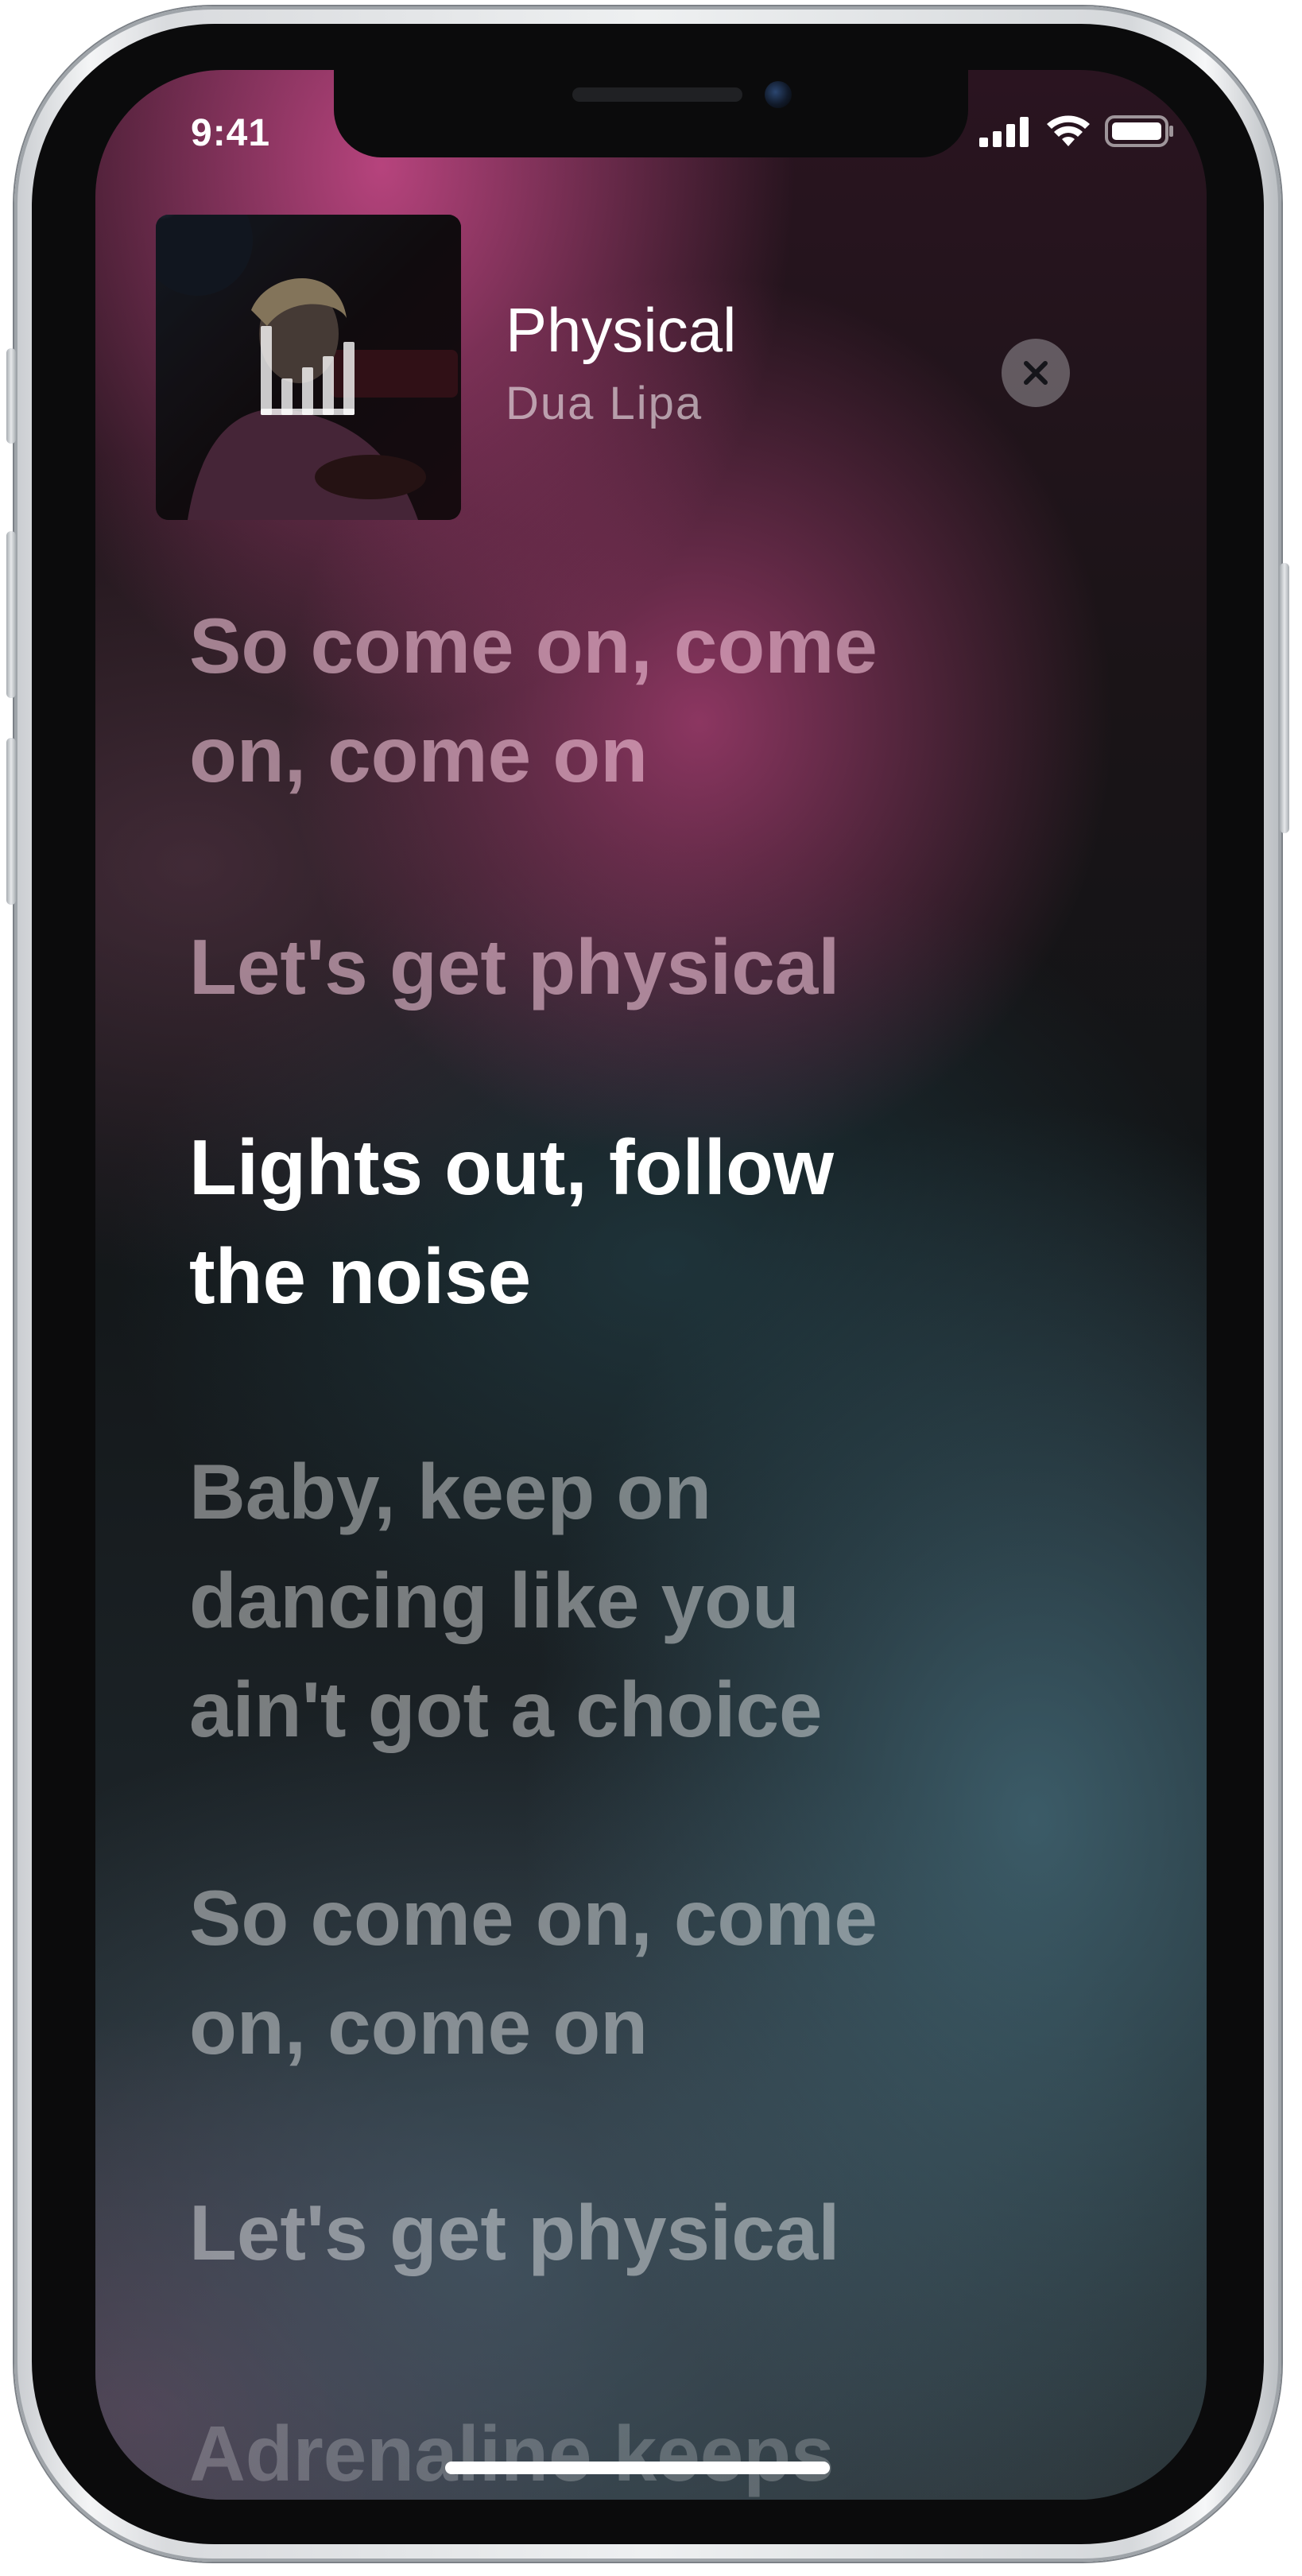 This screenshot has height=2576, width=1302. What do you see at coordinates (666, 701) in the screenshot?
I see `lyric-line-1: So come on, come on, come on` at bounding box center [666, 701].